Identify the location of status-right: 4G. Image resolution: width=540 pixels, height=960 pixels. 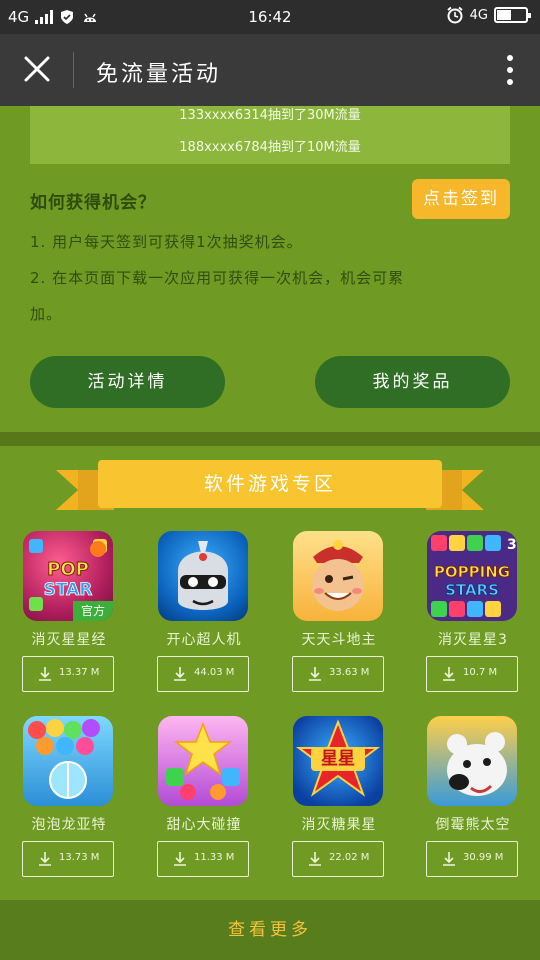
(488, 15).